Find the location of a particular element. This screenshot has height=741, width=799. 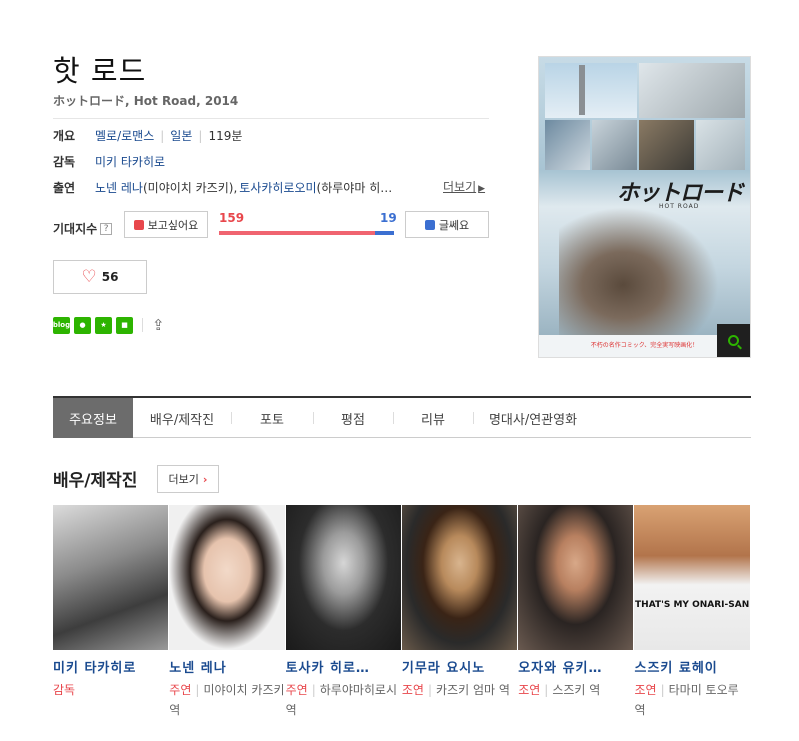

want-count: 159 is located at coordinates (232, 218).